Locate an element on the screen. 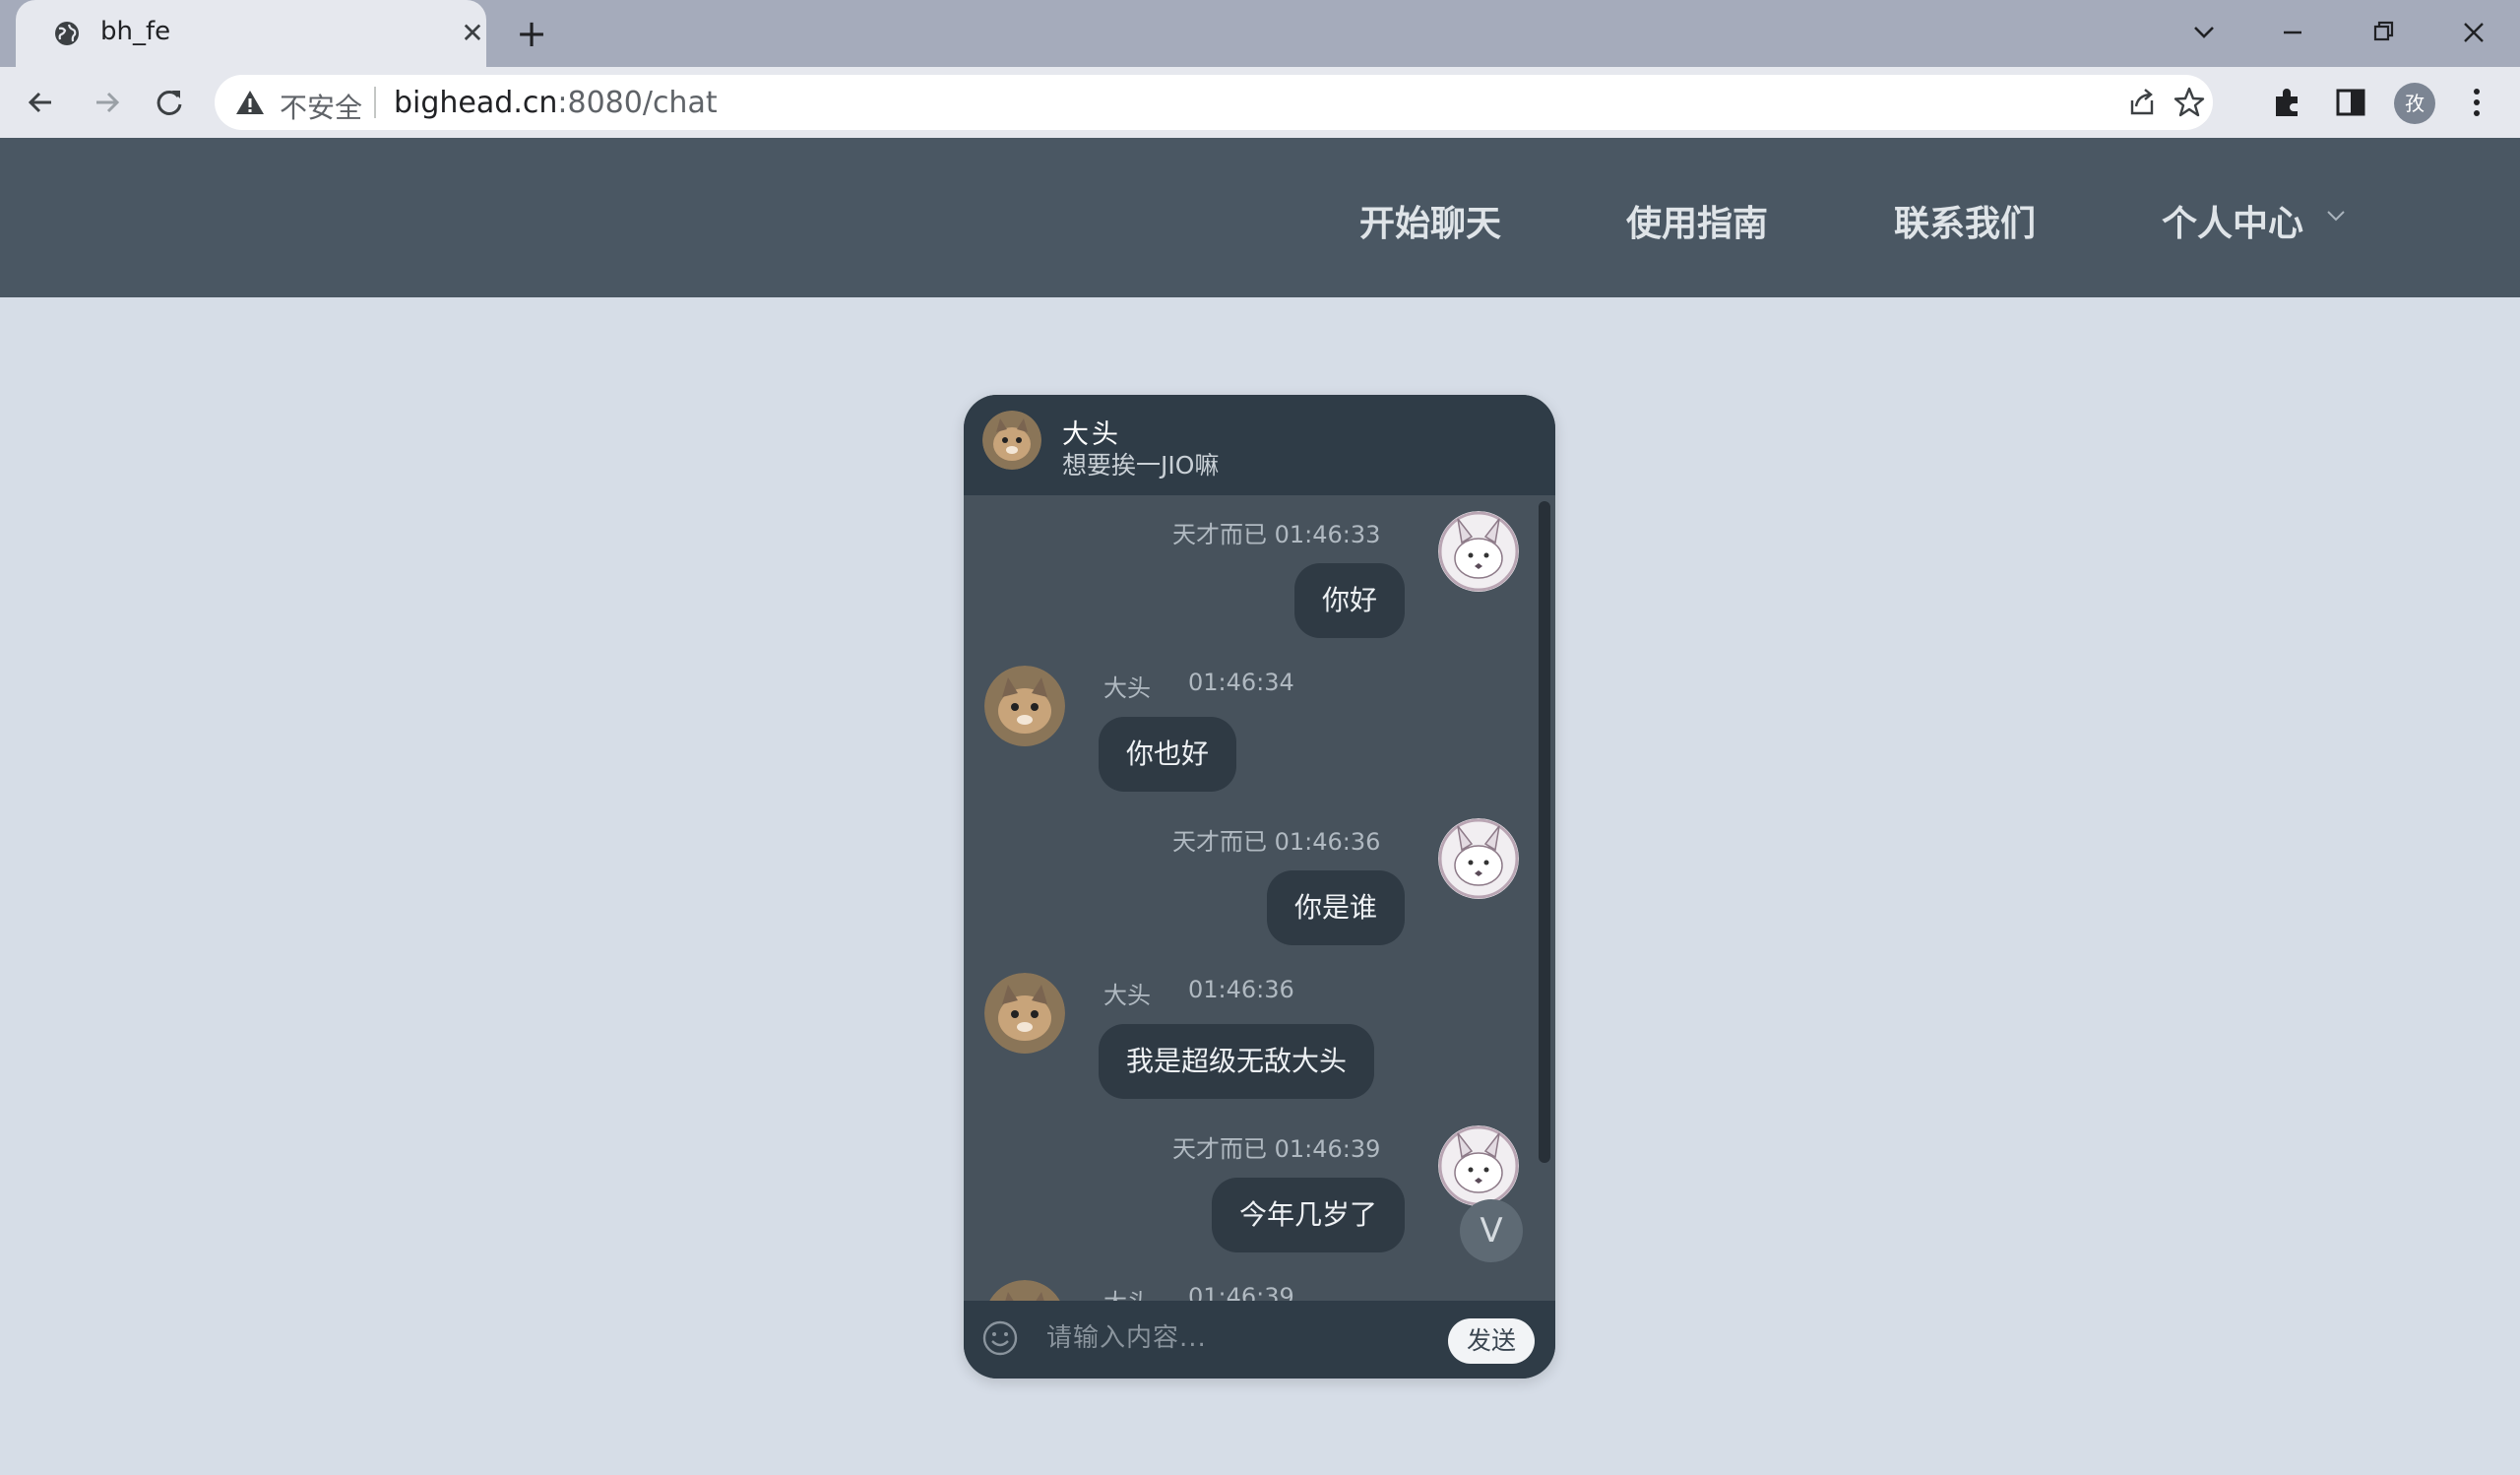  message-bubble: 我是超级无敌大头 is located at coordinates (1237, 1061).